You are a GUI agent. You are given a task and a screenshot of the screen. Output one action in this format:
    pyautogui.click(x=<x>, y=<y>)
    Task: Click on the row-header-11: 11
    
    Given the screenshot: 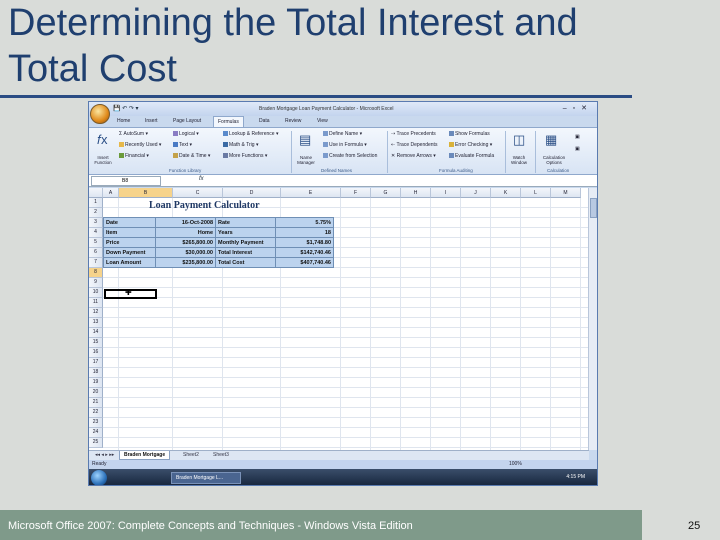 What is the action you would take?
    pyautogui.click(x=96, y=303)
    